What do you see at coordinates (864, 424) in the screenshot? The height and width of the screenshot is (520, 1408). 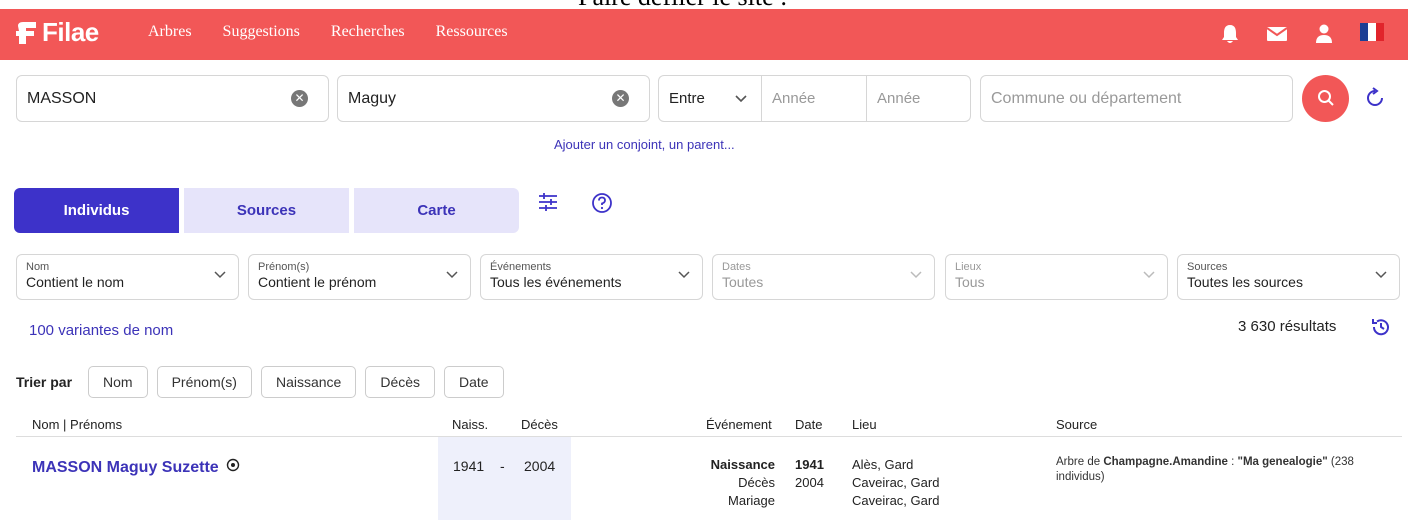 I see `header-lieu: Lieu` at bounding box center [864, 424].